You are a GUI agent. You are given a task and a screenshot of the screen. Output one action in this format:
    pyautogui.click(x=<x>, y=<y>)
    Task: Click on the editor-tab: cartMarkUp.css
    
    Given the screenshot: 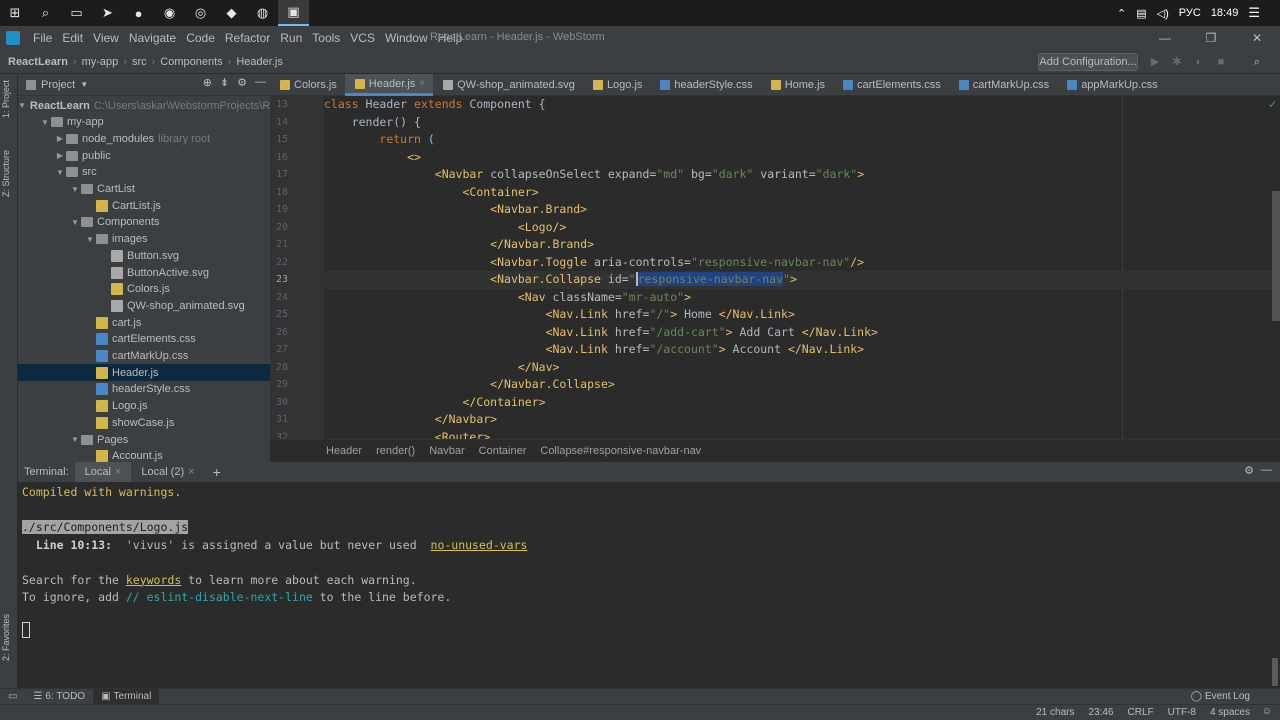 What is the action you would take?
    pyautogui.click(x=1003, y=85)
    